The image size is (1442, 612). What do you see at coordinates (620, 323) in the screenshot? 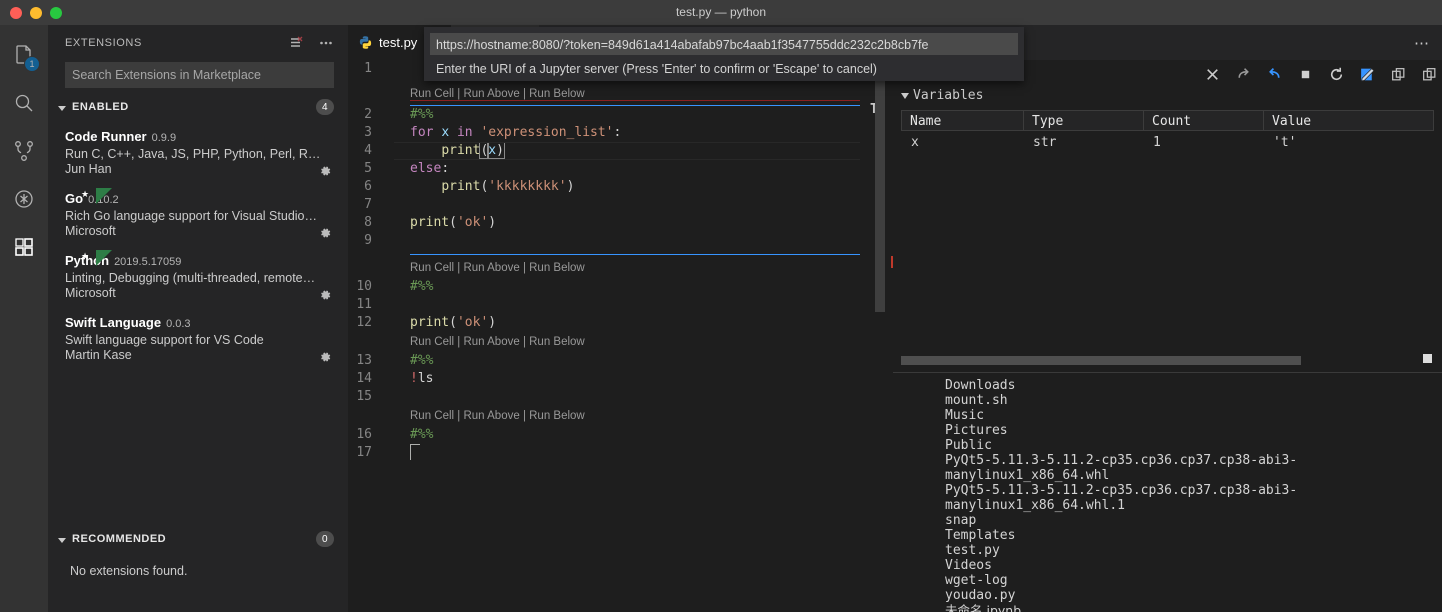
I see `code-line: 12 print('ok')` at bounding box center [620, 323].